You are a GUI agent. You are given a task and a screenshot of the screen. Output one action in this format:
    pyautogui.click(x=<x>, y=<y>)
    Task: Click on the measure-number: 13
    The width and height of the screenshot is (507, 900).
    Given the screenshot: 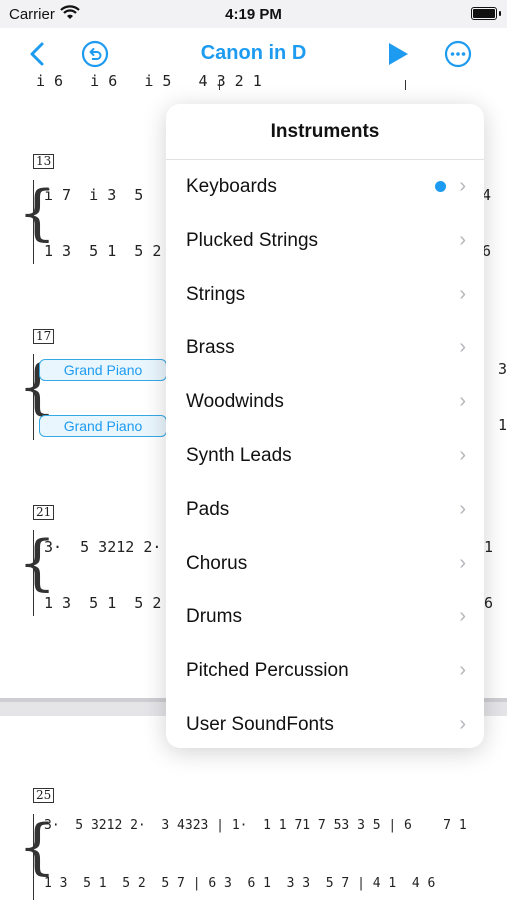 What is the action you would take?
    pyautogui.click(x=44, y=161)
    